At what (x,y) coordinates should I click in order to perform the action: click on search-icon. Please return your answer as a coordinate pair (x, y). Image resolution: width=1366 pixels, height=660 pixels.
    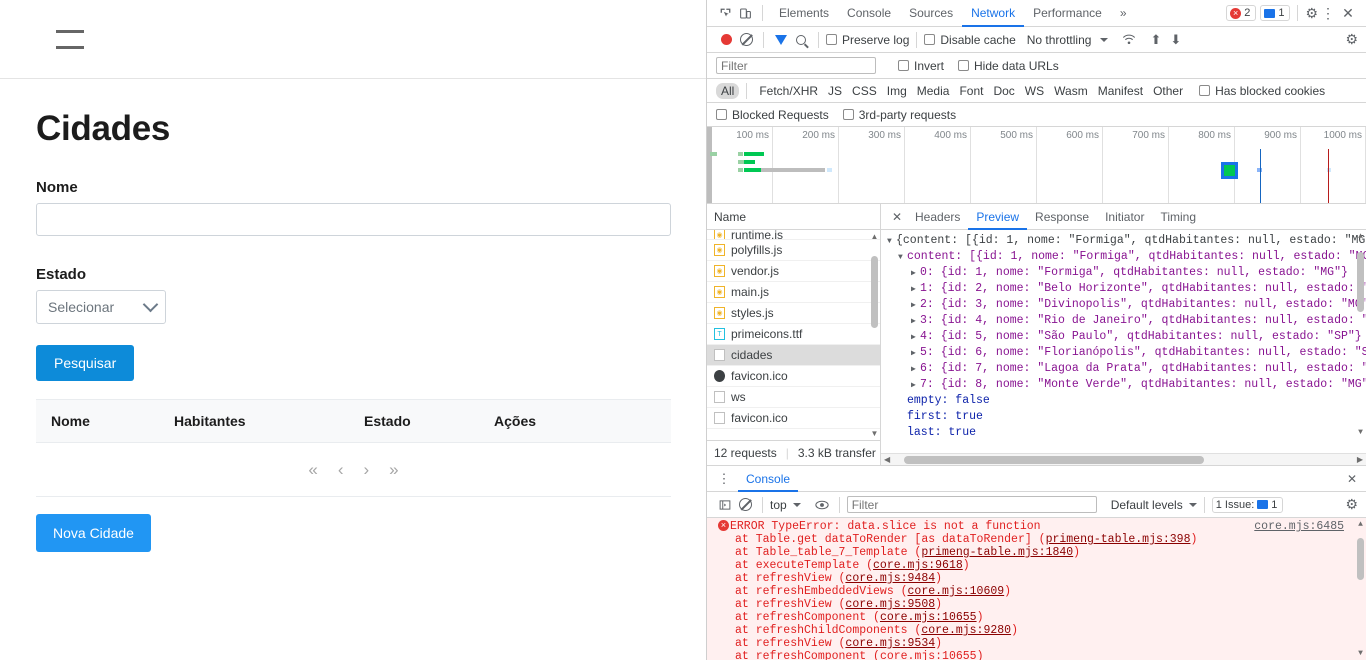
    Looking at the image, I should click on (801, 40).